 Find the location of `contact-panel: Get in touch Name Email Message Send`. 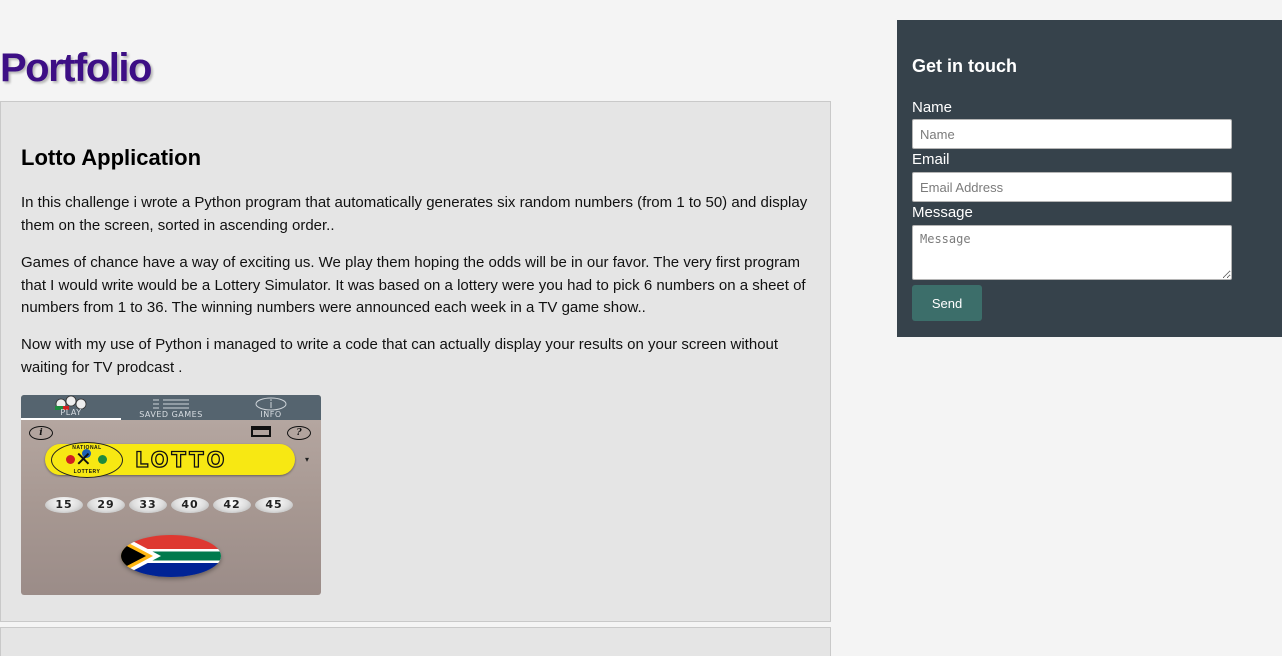

contact-panel: Get in touch Name Email Message Send is located at coordinates (1089, 178).